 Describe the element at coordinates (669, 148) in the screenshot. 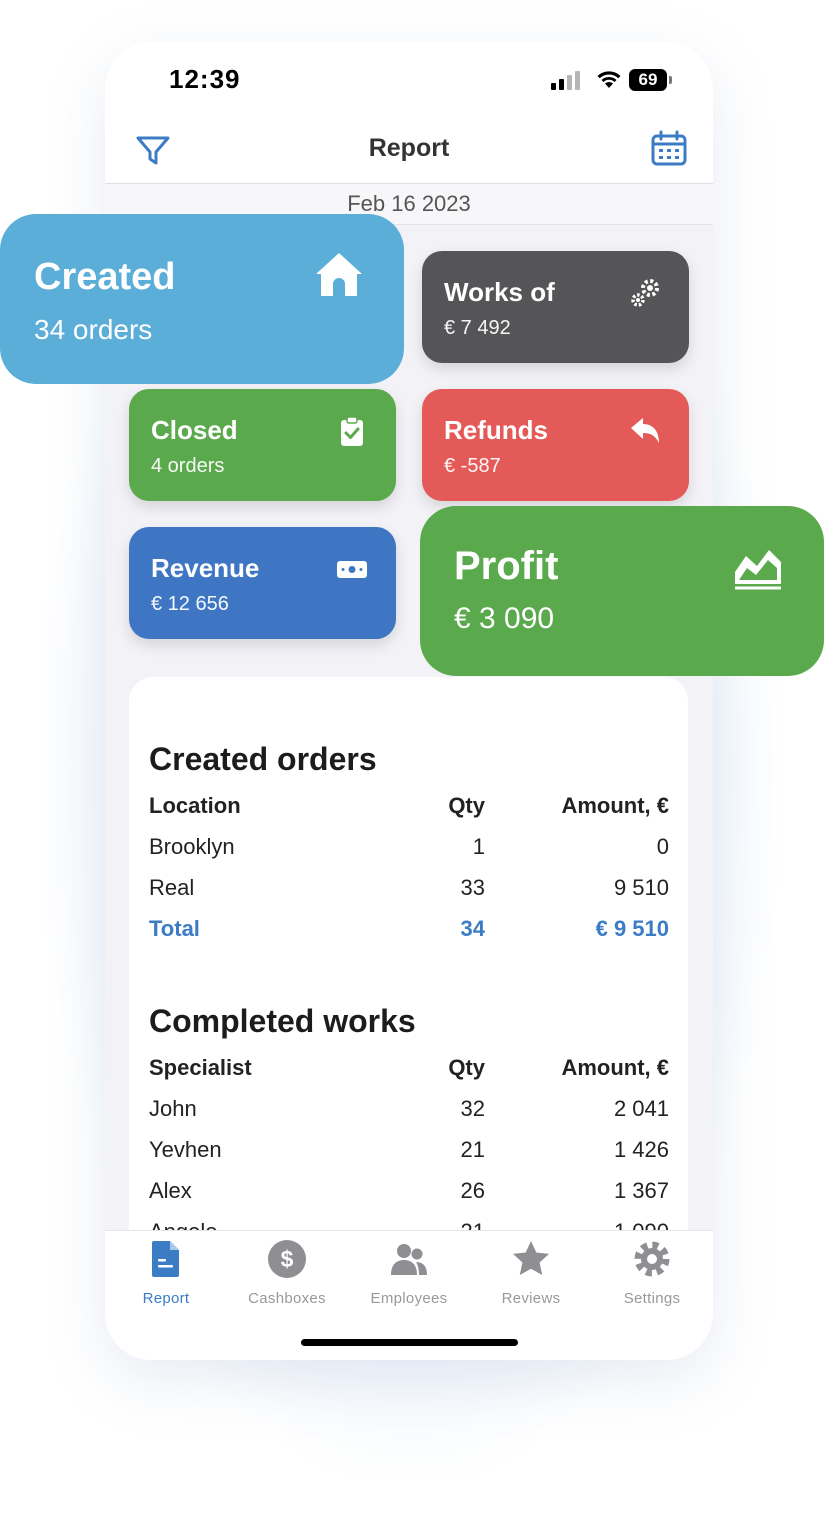

I see `calendar-icon` at that location.